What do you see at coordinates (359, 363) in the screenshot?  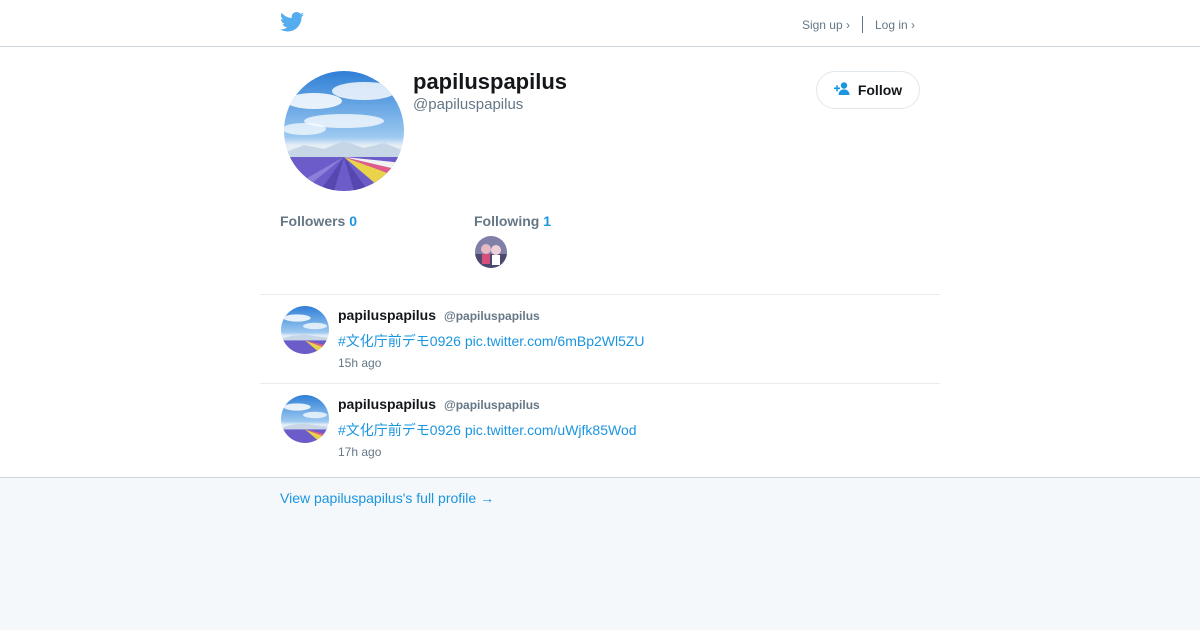 I see `tweet-timestamp: 15h ago` at bounding box center [359, 363].